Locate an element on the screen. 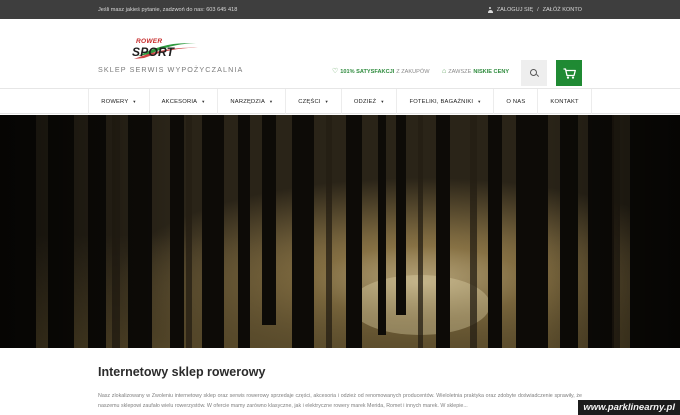  account-links: ZALOGUJ SIĘ / ZAŁÓŻ KONTO is located at coordinates (534, 9).